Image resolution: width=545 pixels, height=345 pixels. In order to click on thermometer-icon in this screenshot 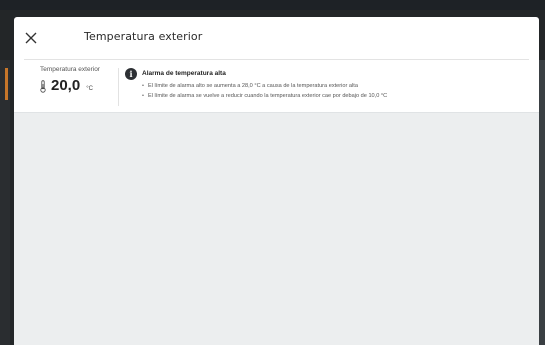, I will do `click(43, 86)`.